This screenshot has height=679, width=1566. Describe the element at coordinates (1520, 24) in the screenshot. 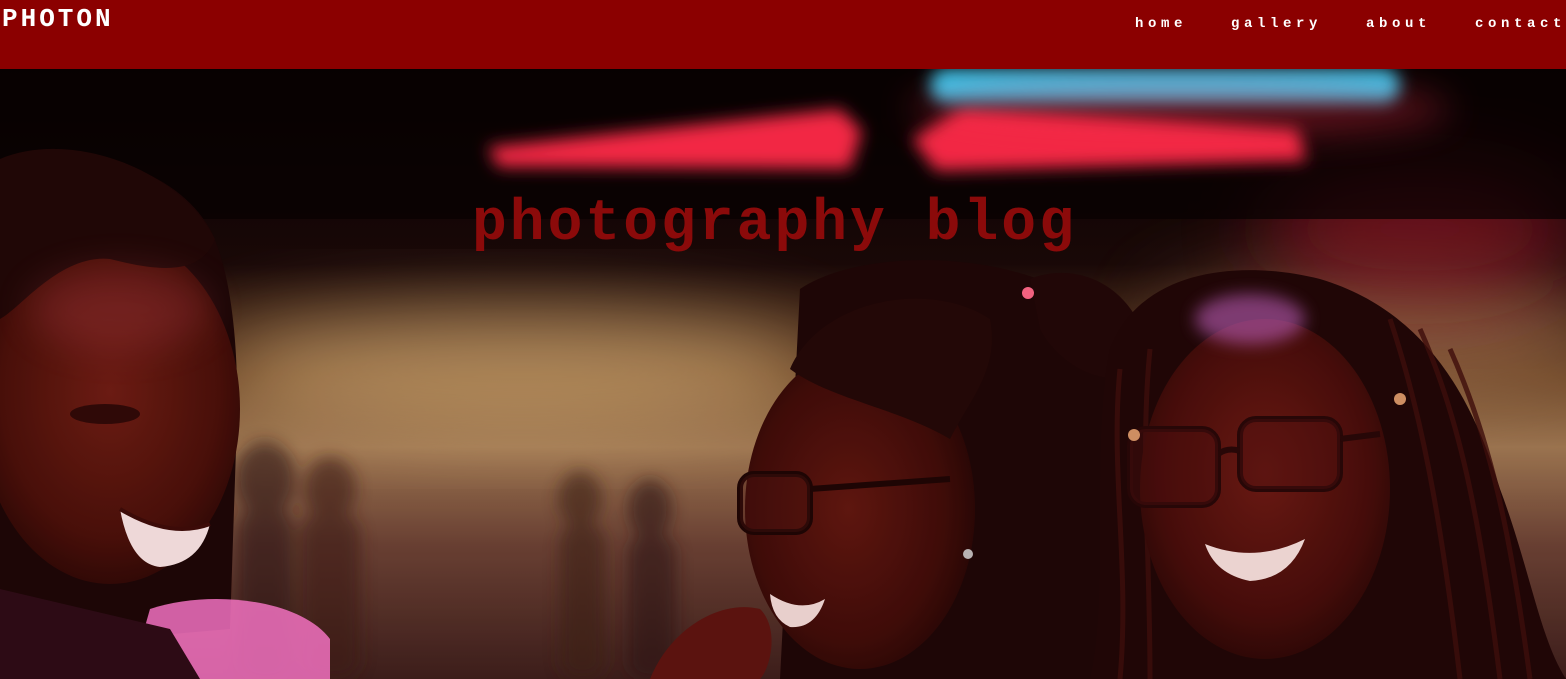

I see `nav-link-contact: contact` at that location.